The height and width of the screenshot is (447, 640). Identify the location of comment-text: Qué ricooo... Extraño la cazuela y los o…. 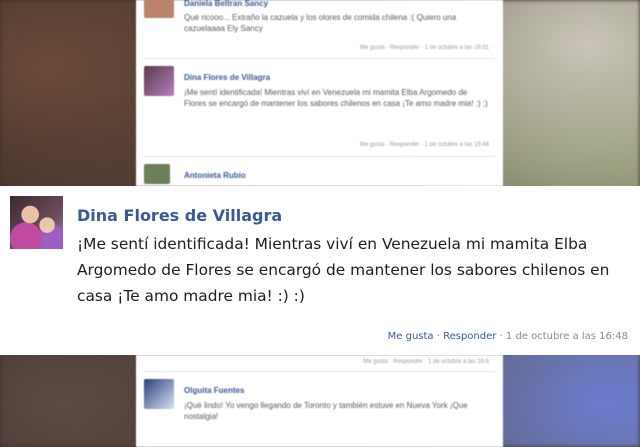
(320, 23).